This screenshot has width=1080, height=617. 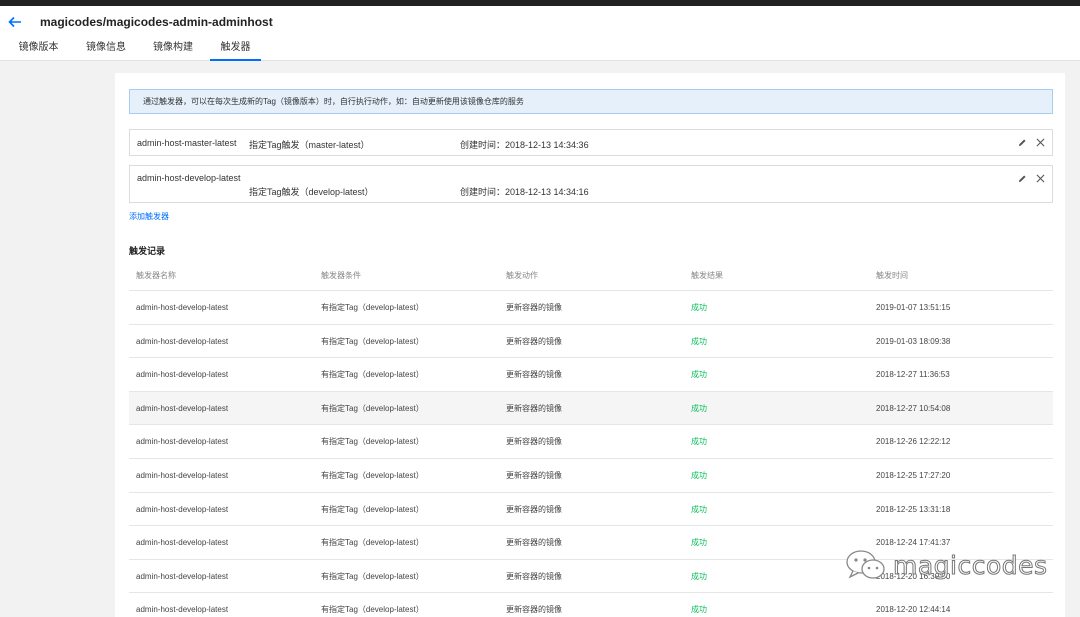 I want to click on cell-time: 2018-12-27 10:54:08, so click(x=913, y=408).